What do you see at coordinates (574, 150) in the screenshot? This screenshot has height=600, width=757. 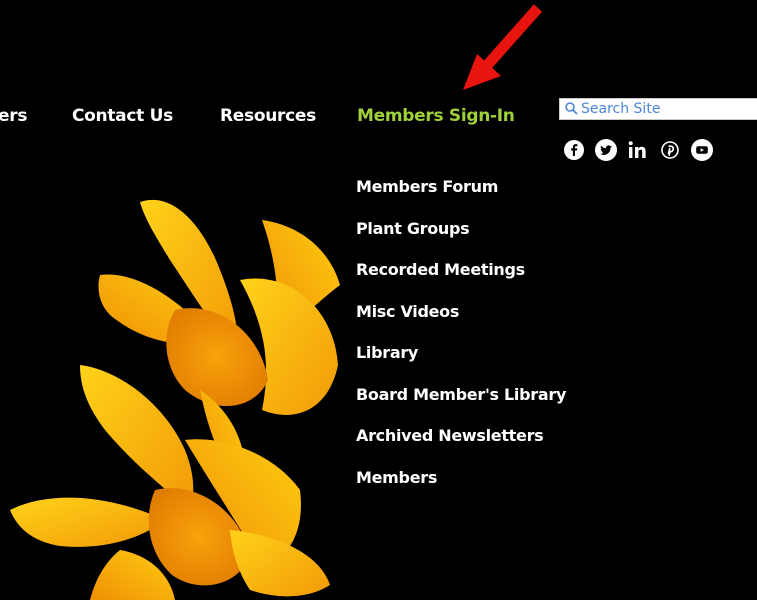 I see `facebook-icon` at bounding box center [574, 150].